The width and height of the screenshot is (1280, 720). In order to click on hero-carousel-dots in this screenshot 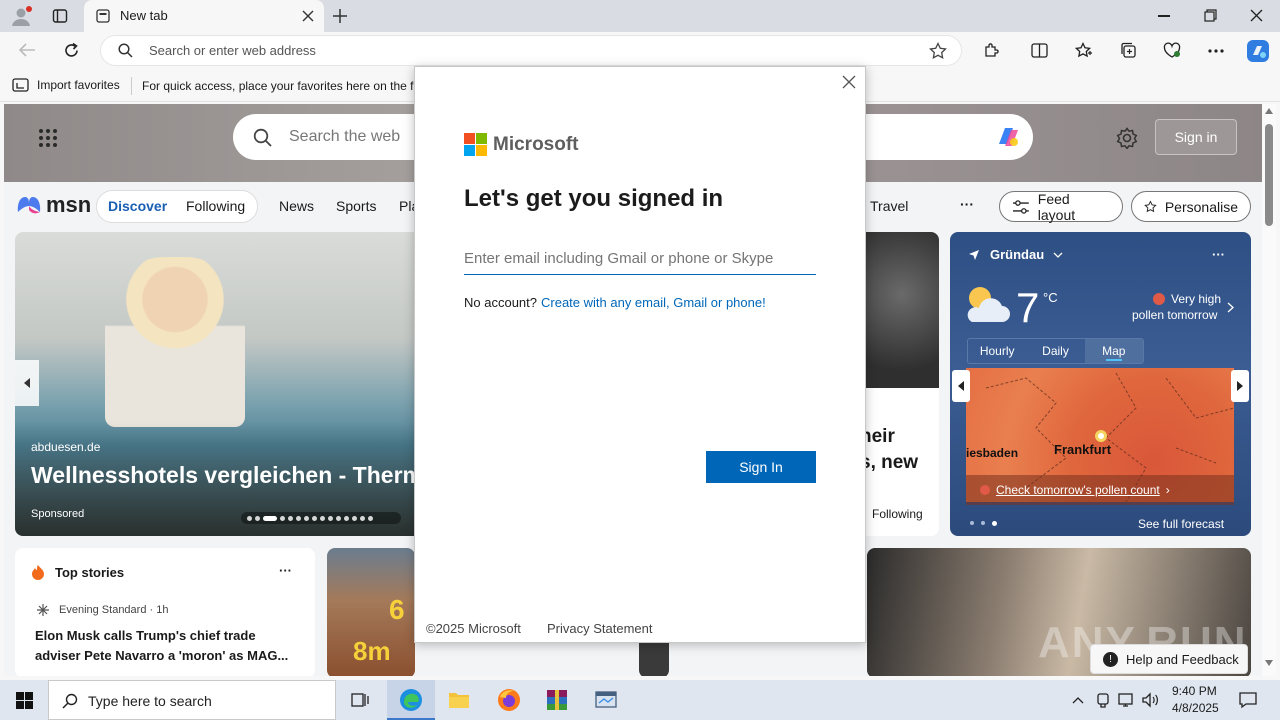, I will do `click(321, 518)`.